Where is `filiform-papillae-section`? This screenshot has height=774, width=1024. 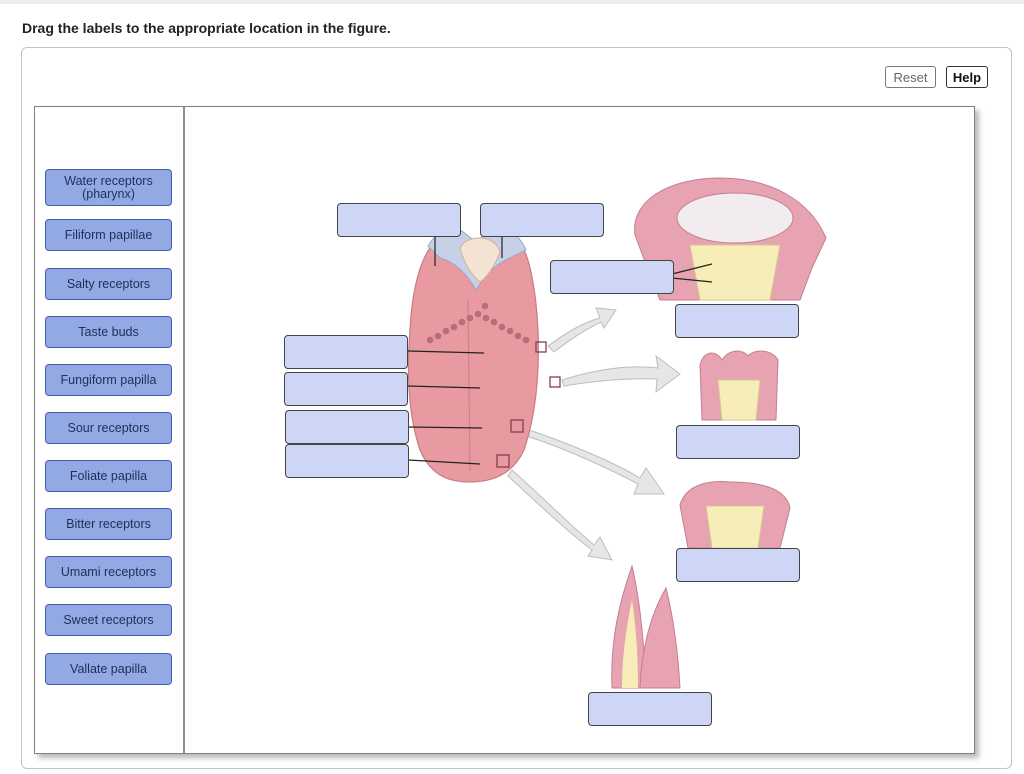 filiform-papillae-section is located at coordinates (646, 626).